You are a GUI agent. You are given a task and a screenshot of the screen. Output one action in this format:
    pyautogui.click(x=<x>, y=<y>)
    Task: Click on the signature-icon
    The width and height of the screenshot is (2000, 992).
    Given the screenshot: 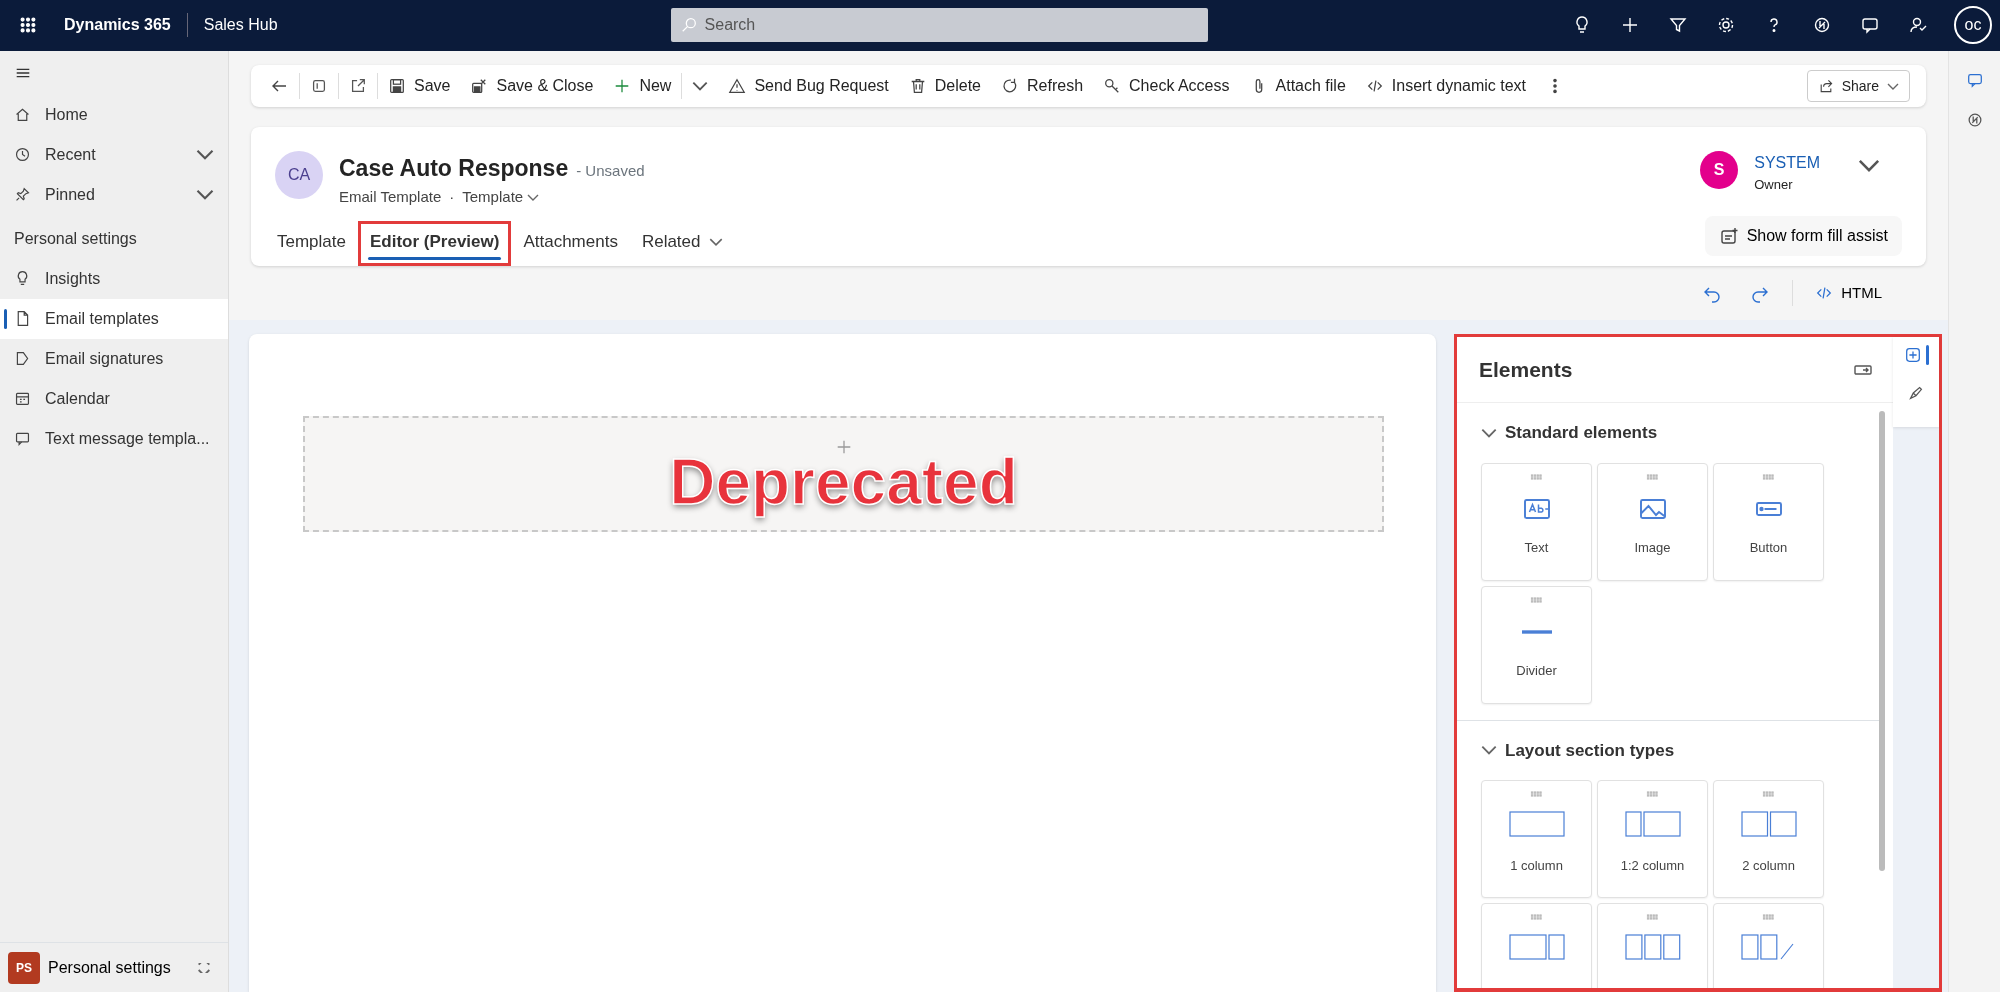 What is the action you would take?
    pyautogui.click(x=22, y=359)
    